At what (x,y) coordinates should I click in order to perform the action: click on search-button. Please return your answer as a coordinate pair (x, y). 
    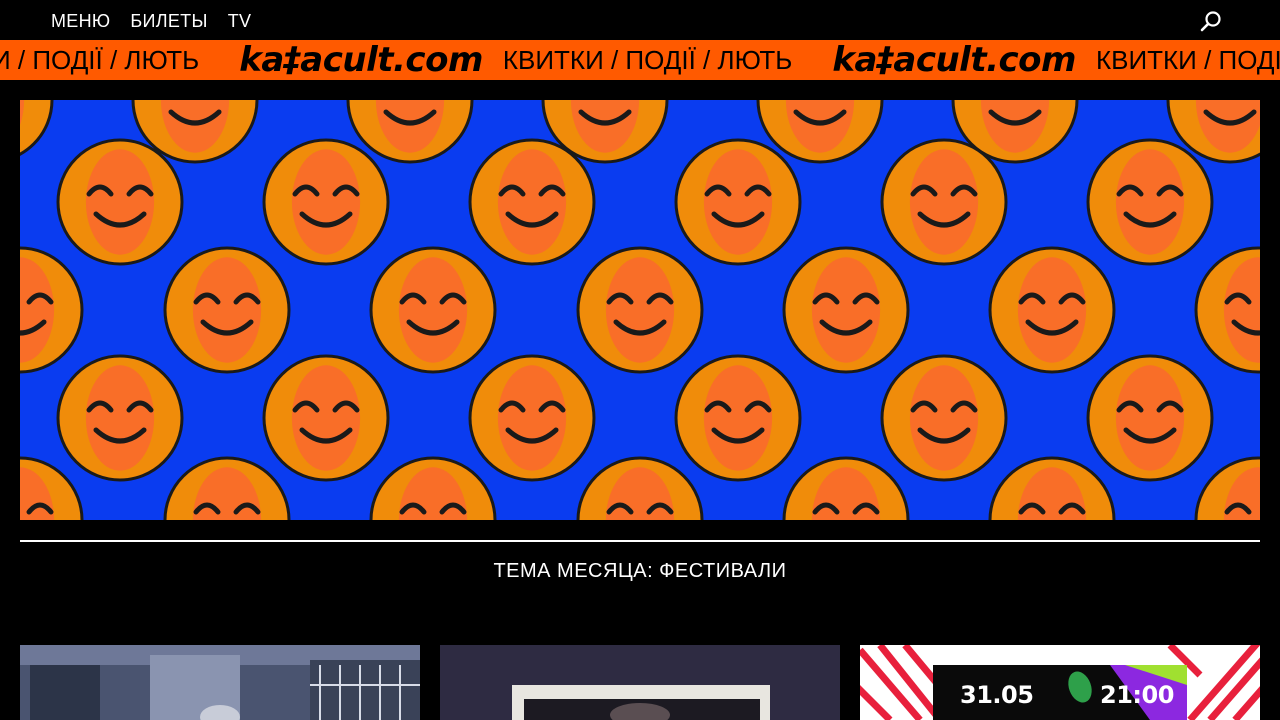
    Looking at the image, I should click on (1211, 21).